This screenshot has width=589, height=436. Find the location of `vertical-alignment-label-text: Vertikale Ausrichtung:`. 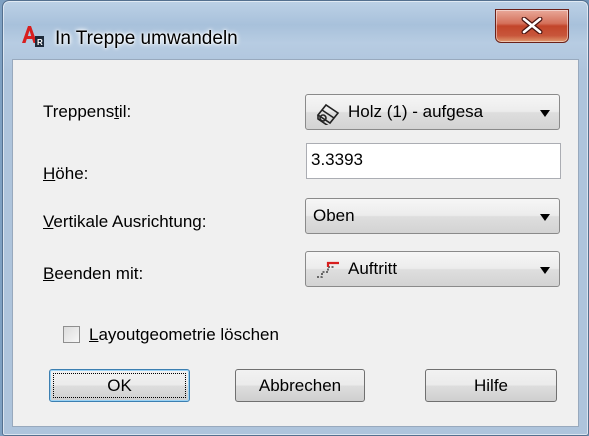

vertical-alignment-label-text: Vertikale Ausrichtung: is located at coordinates (125, 221).